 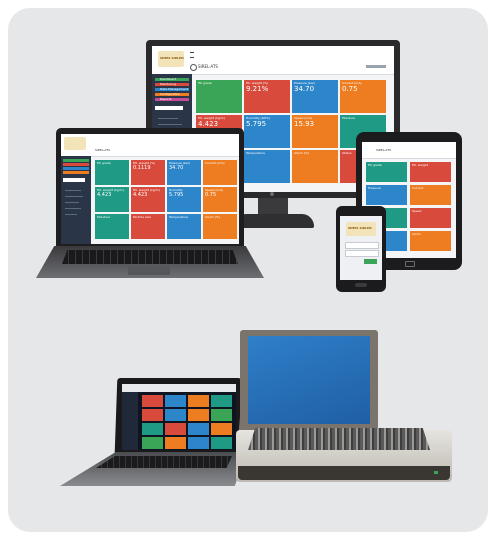 What do you see at coordinates (370, 261) in the screenshot?
I see `phone-login-button` at bounding box center [370, 261].